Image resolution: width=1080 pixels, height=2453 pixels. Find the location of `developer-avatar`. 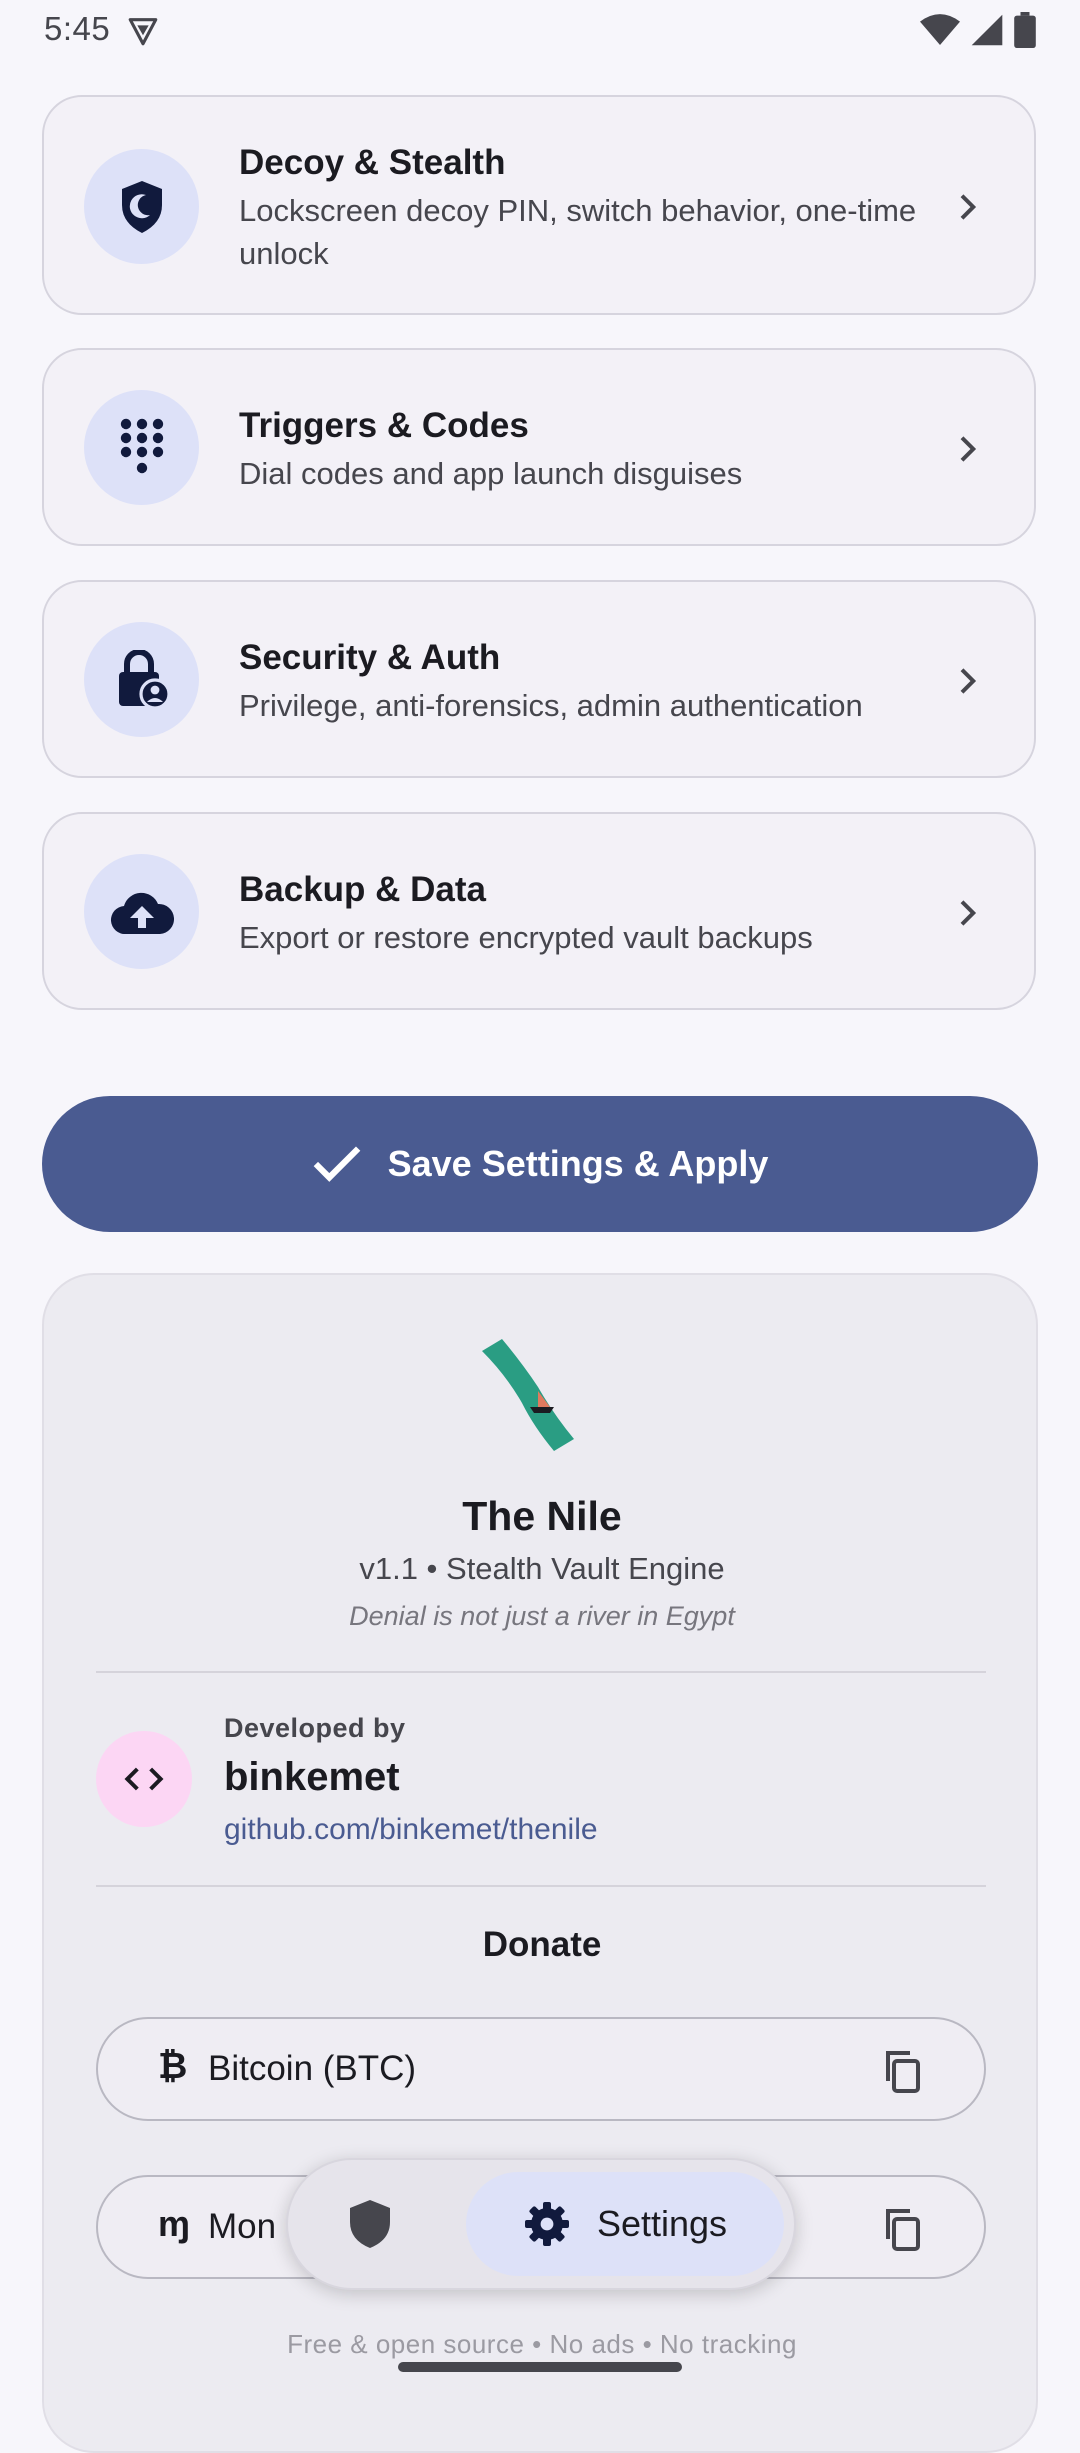

developer-avatar is located at coordinates (144, 1779).